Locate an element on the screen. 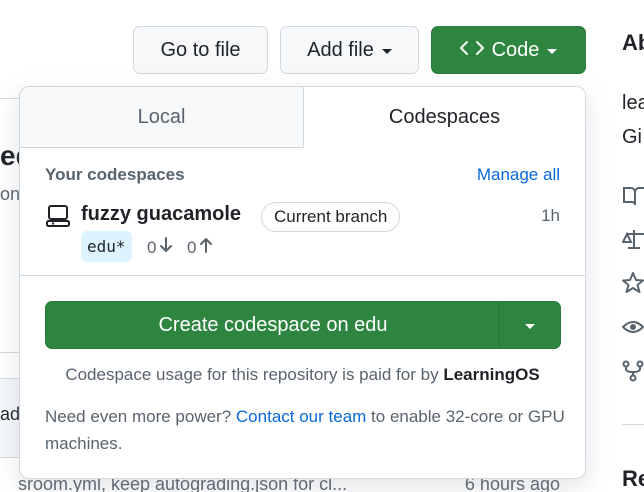  power-prefix: Need even more power? is located at coordinates (138, 416).